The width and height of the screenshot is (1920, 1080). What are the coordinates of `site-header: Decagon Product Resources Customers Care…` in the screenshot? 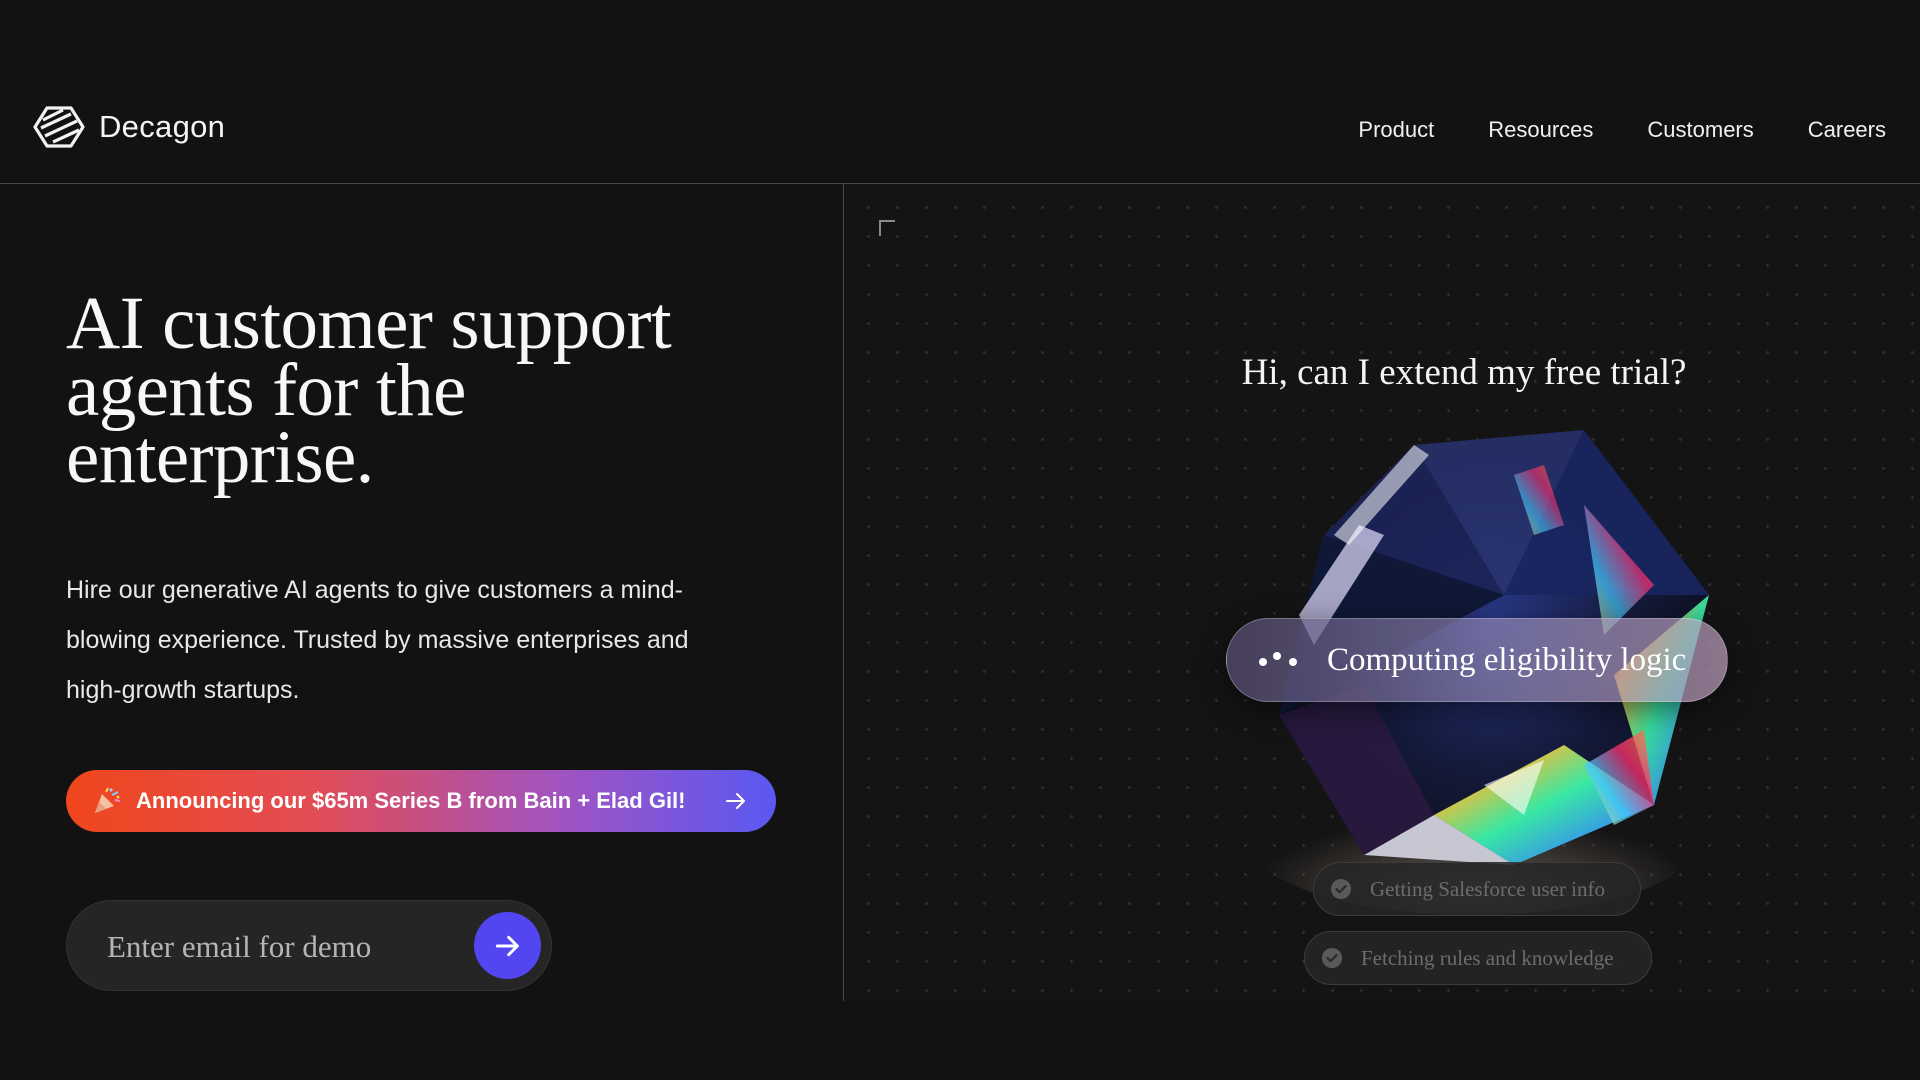 It's located at (960, 139).